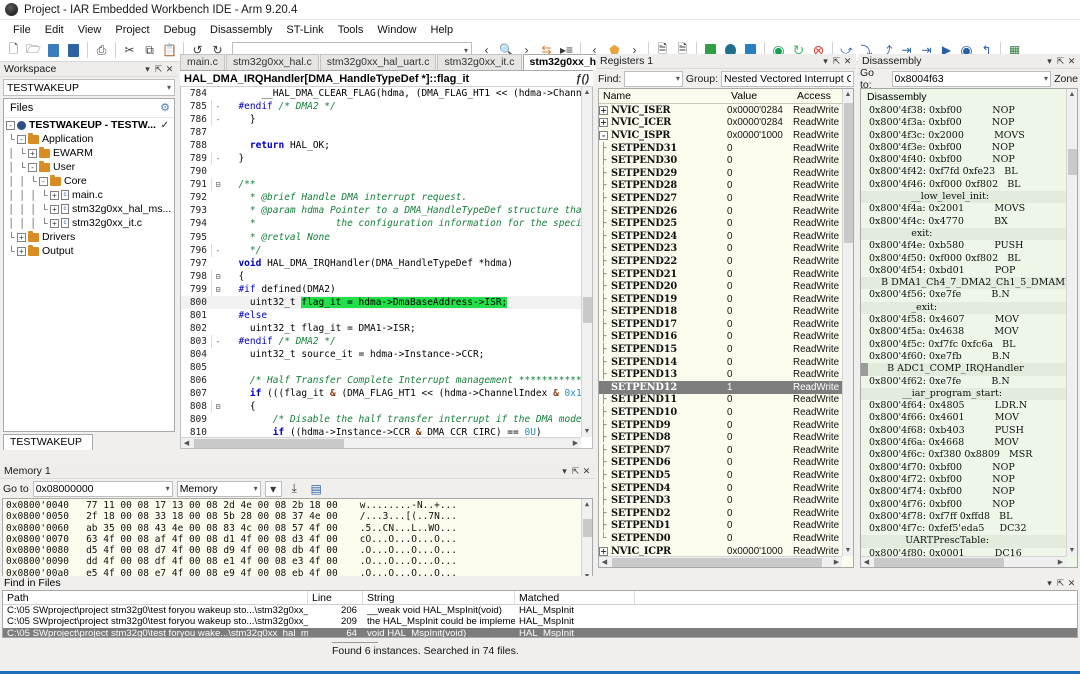 The width and height of the screenshot is (1080, 674). Describe the element at coordinates (726, 374) in the screenshot. I see `register-row-setpend13: ├ SETPEND13 0 ReadWrite` at that location.